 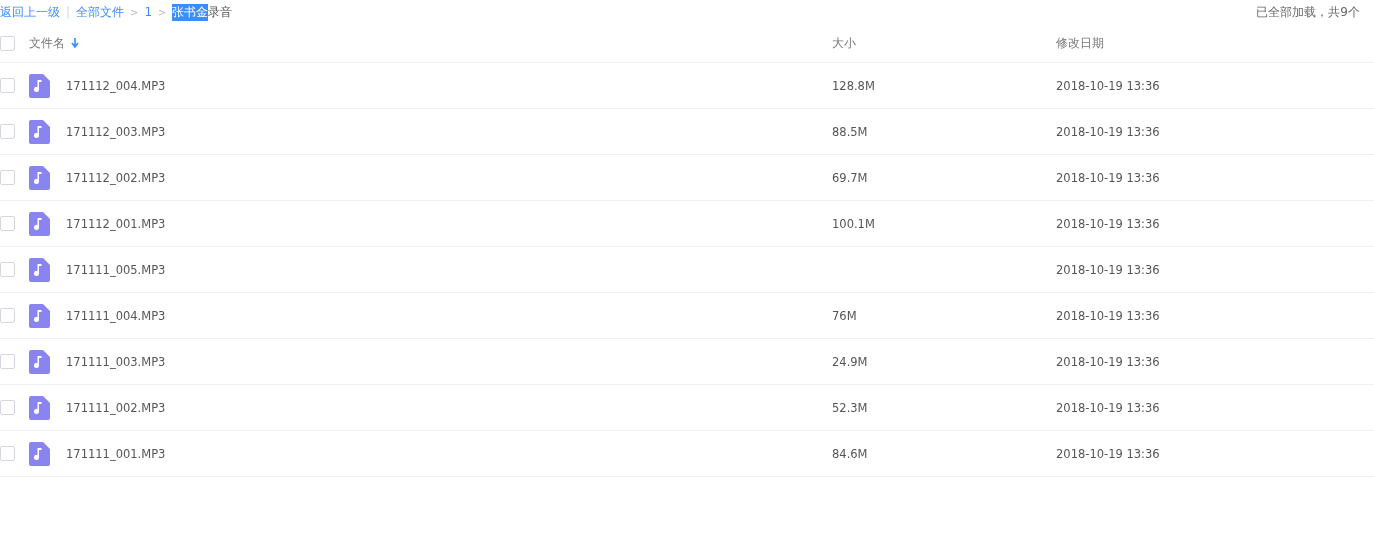 I want to click on file-name: 171112_001.MP3, so click(x=449, y=223).